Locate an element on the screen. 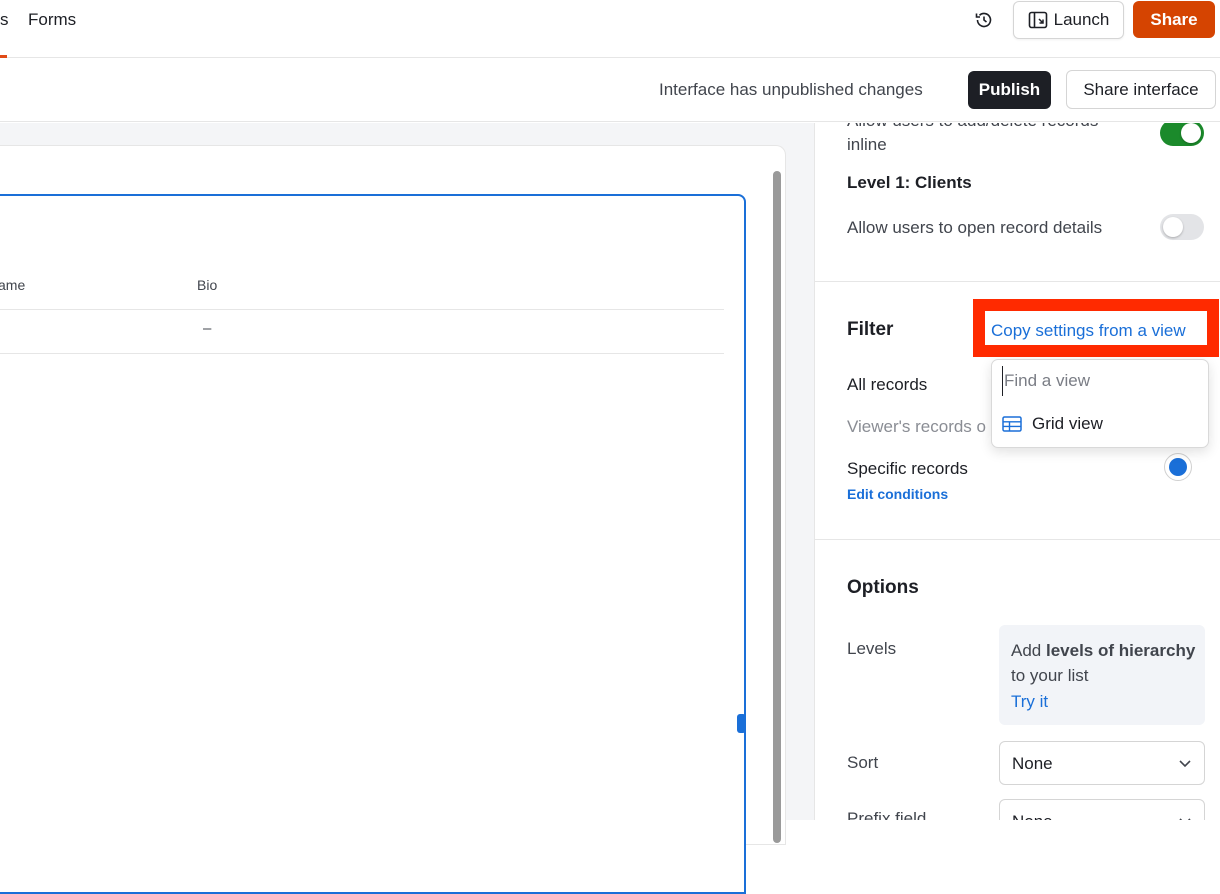 The image size is (1220, 894). history-icon is located at coordinates (983, 20).